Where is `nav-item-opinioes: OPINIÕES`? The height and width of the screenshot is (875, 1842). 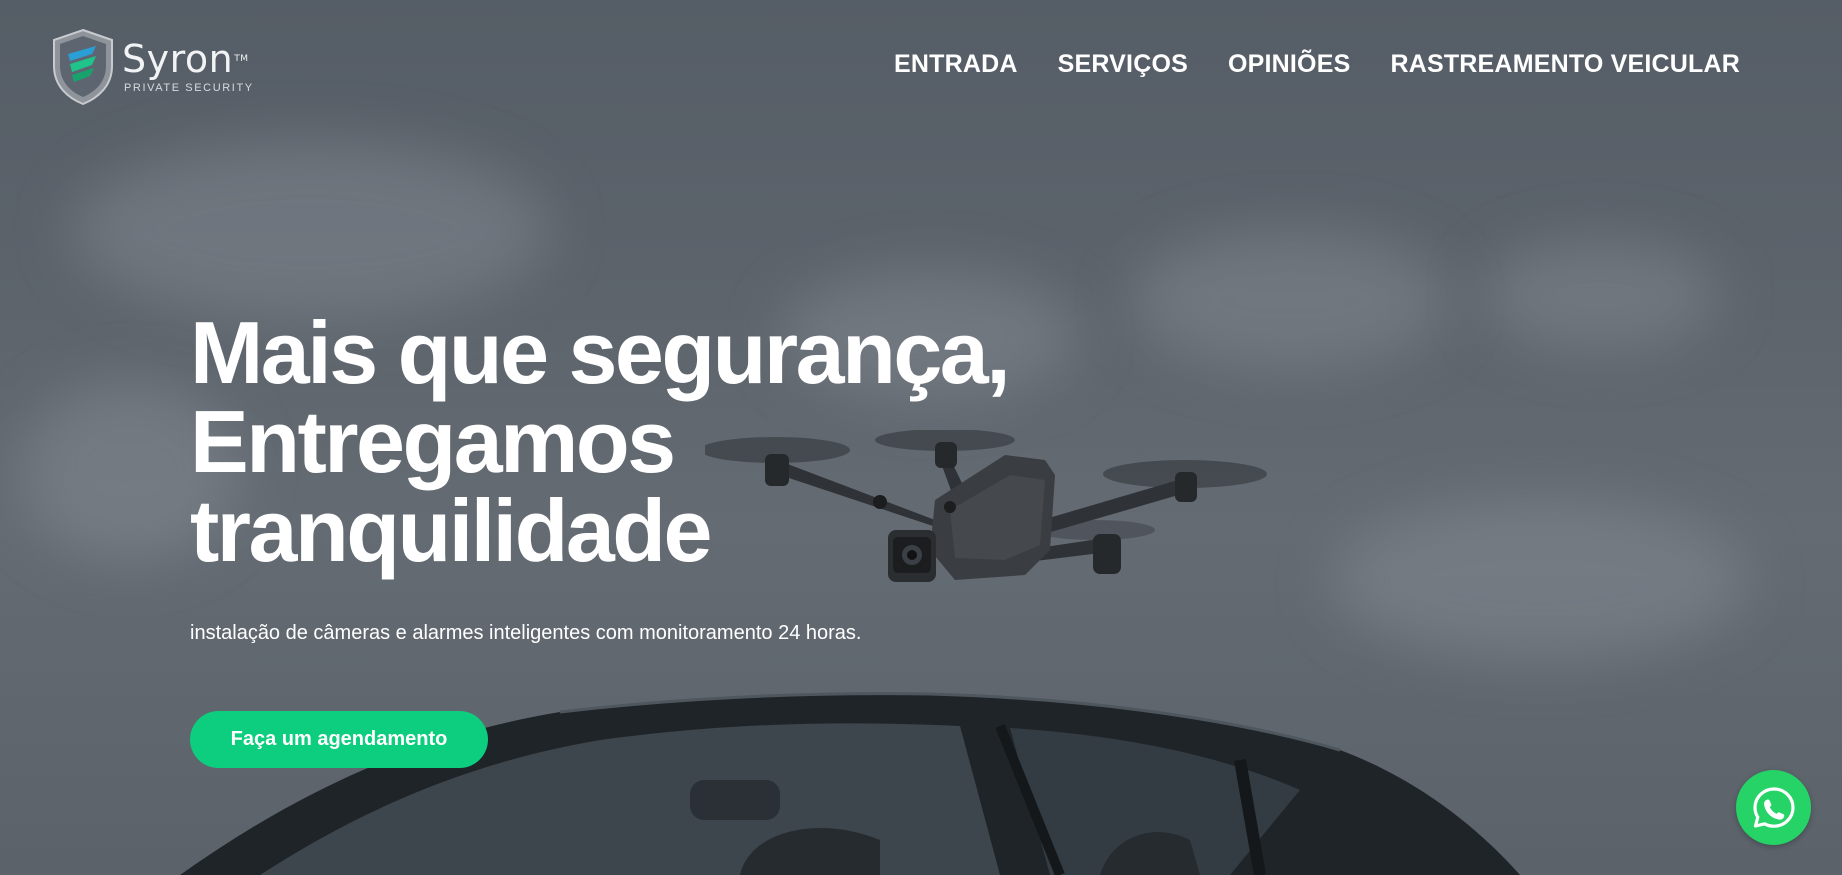
nav-item-opinioes: OPINIÕES is located at coordinates (1289, 64).